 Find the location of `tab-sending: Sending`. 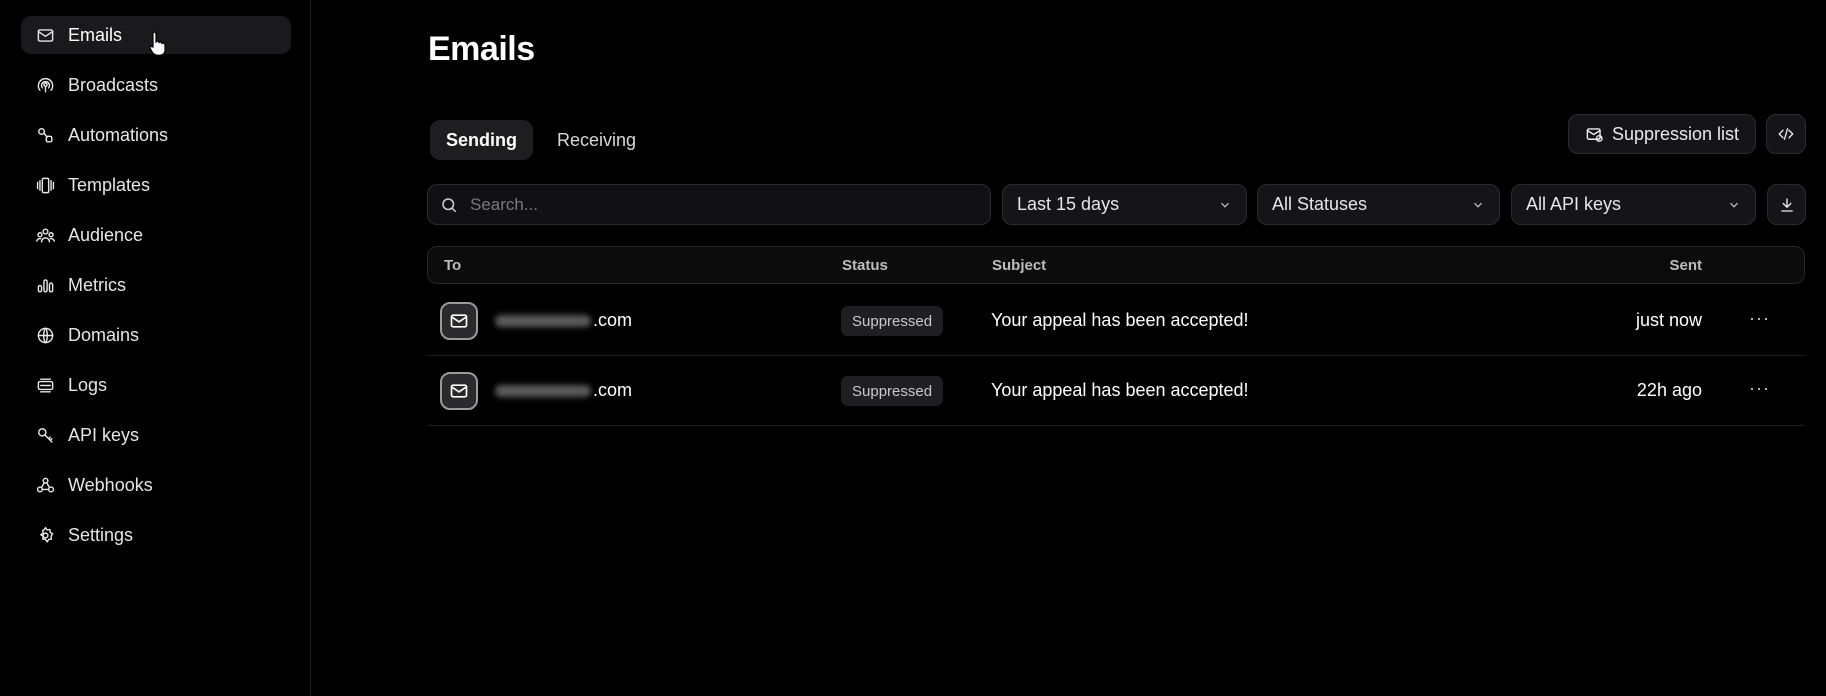

tab-sending: Sending is located at coordinates (481, 140).